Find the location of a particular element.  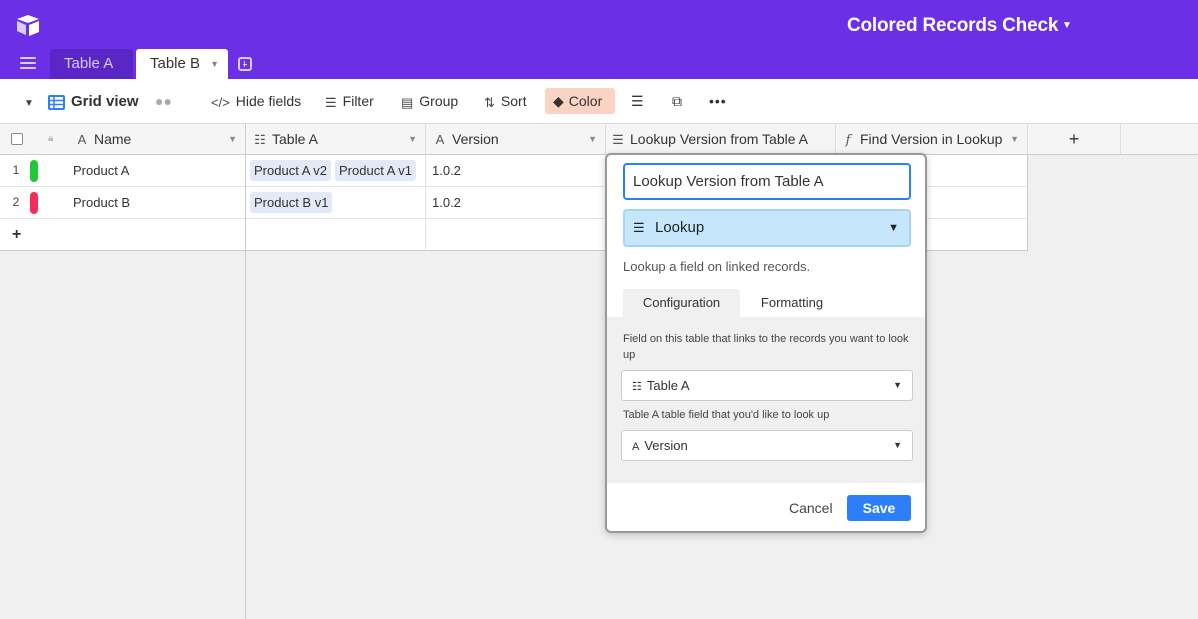

column-header-version-label: Version is located at coordinates (475, 139).